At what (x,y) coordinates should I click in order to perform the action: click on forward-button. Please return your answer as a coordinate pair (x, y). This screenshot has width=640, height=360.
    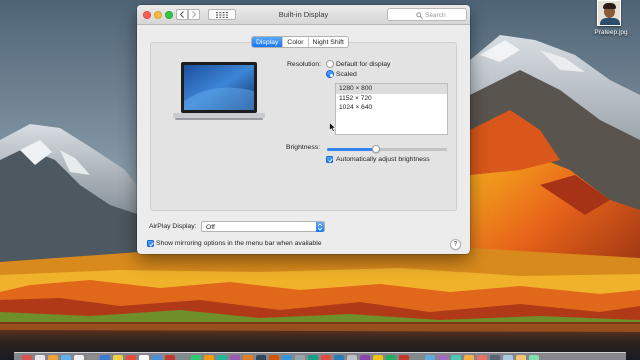
    Looking at the image, I should click on (194, 14).